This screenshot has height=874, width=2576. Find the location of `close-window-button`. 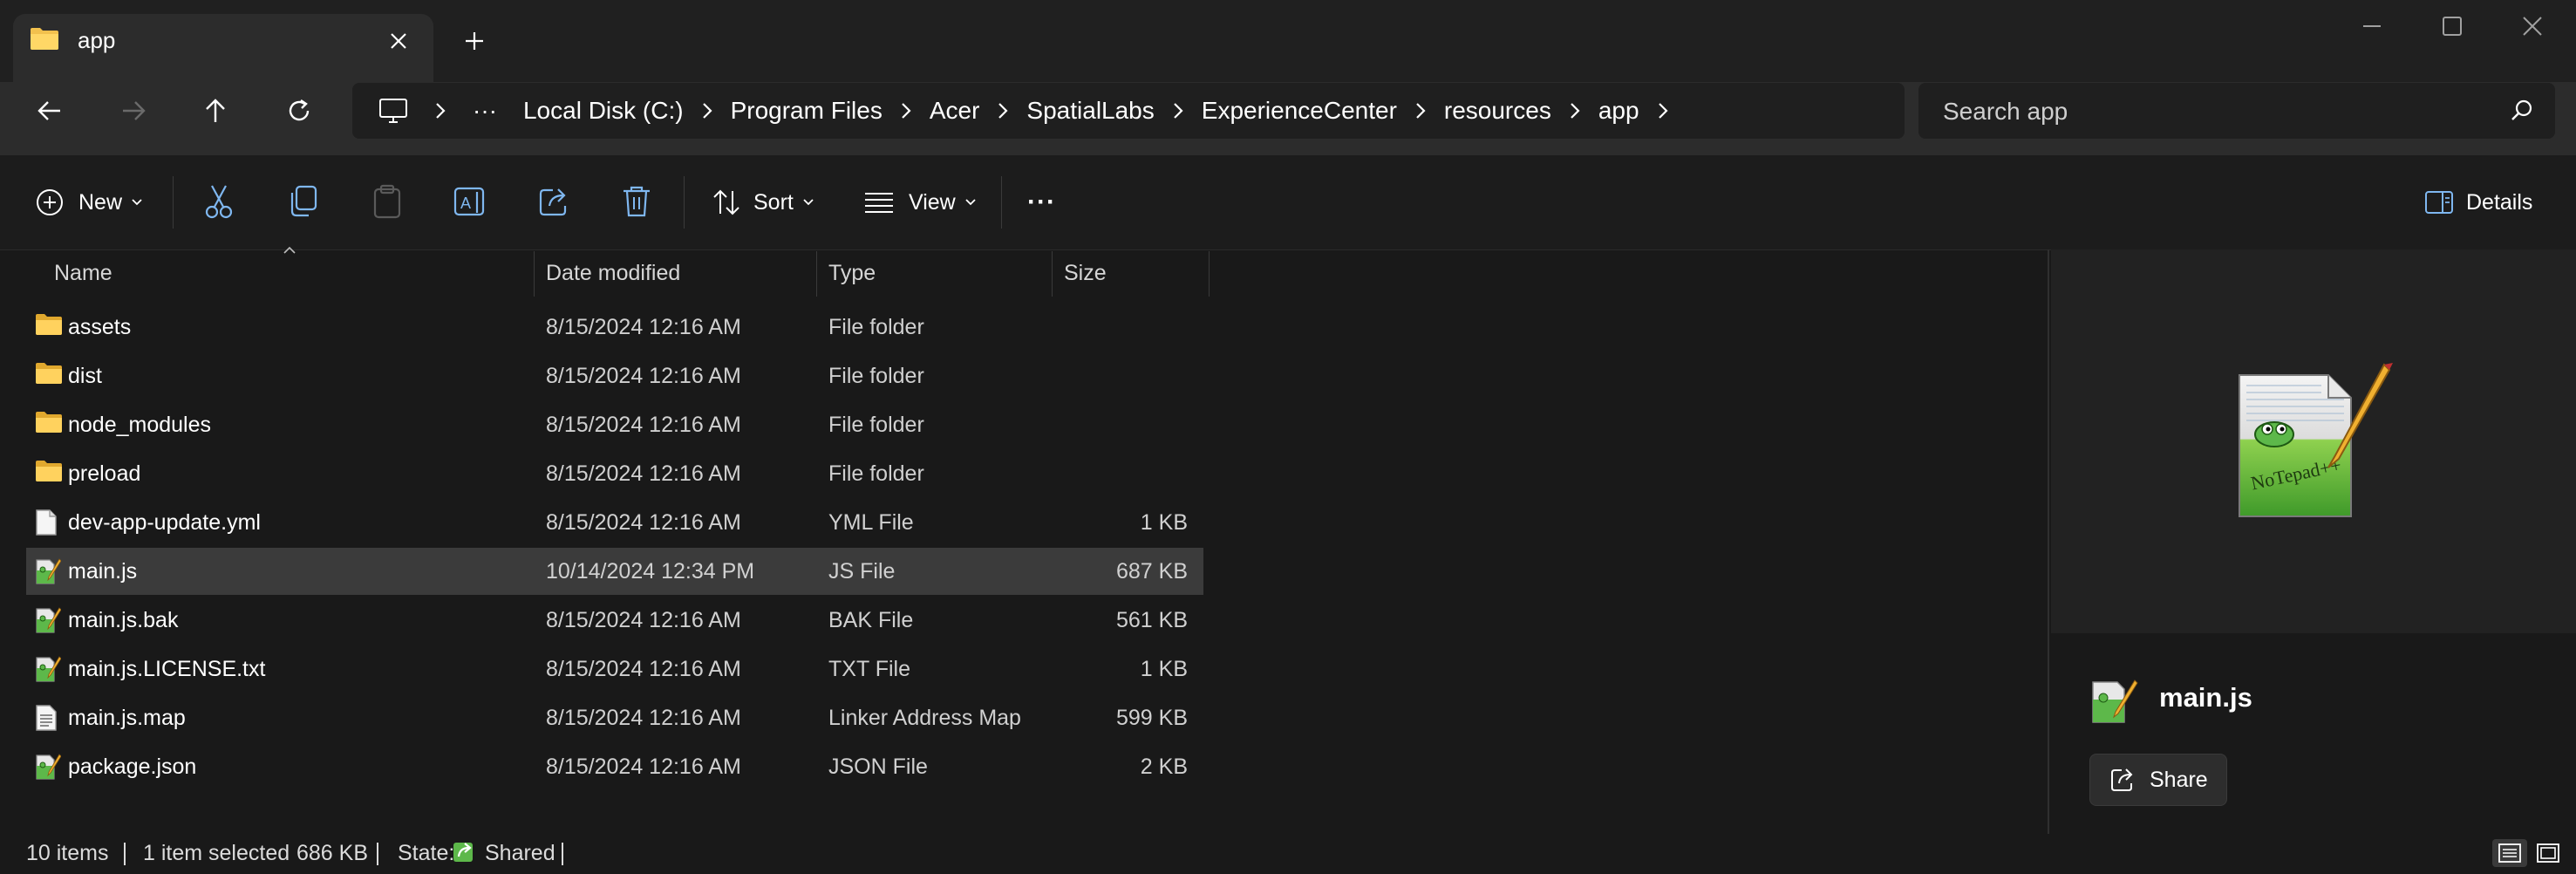

close-window-button is located at coordinates (2532, 26).